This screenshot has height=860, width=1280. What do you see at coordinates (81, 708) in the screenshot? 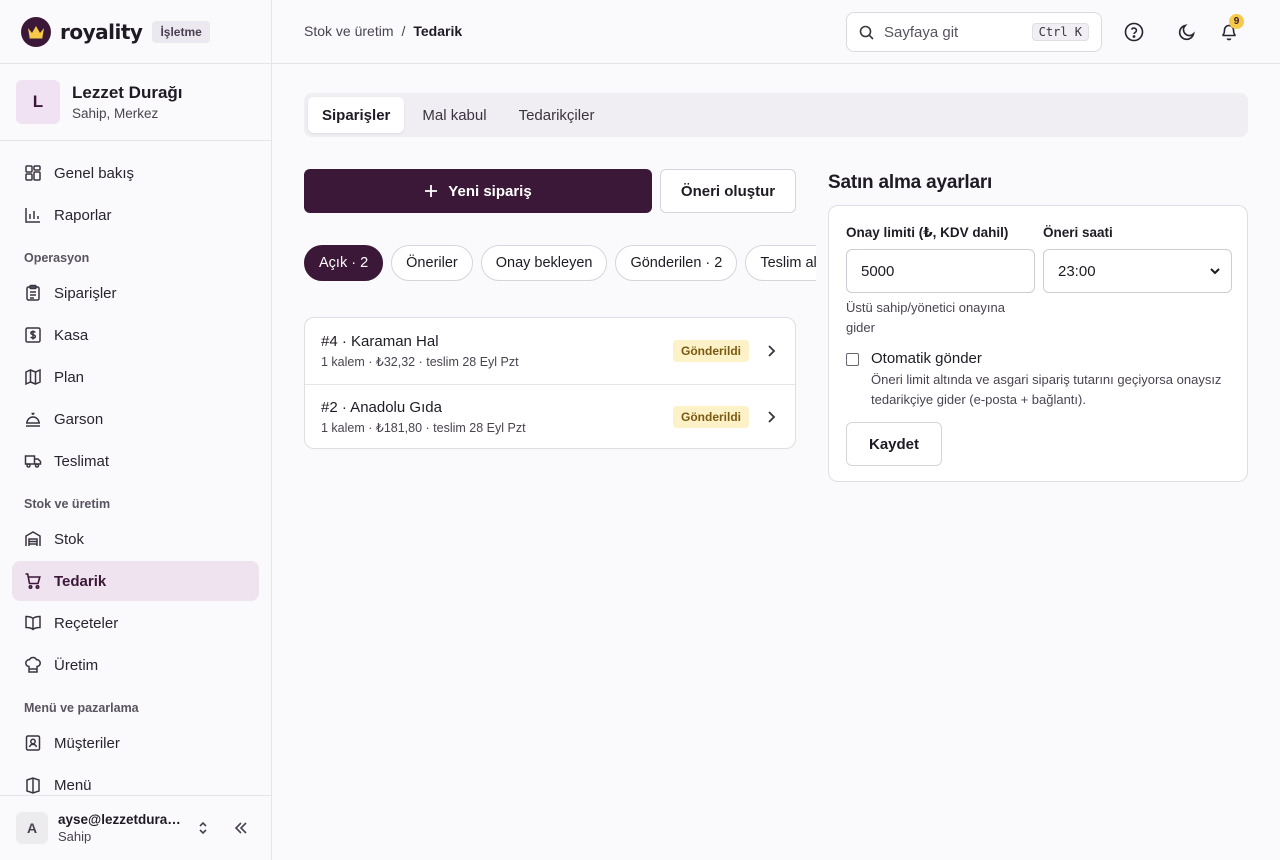
I see `nav-group-title: Menü ve pazarlama` at bounding box center [81, 708].